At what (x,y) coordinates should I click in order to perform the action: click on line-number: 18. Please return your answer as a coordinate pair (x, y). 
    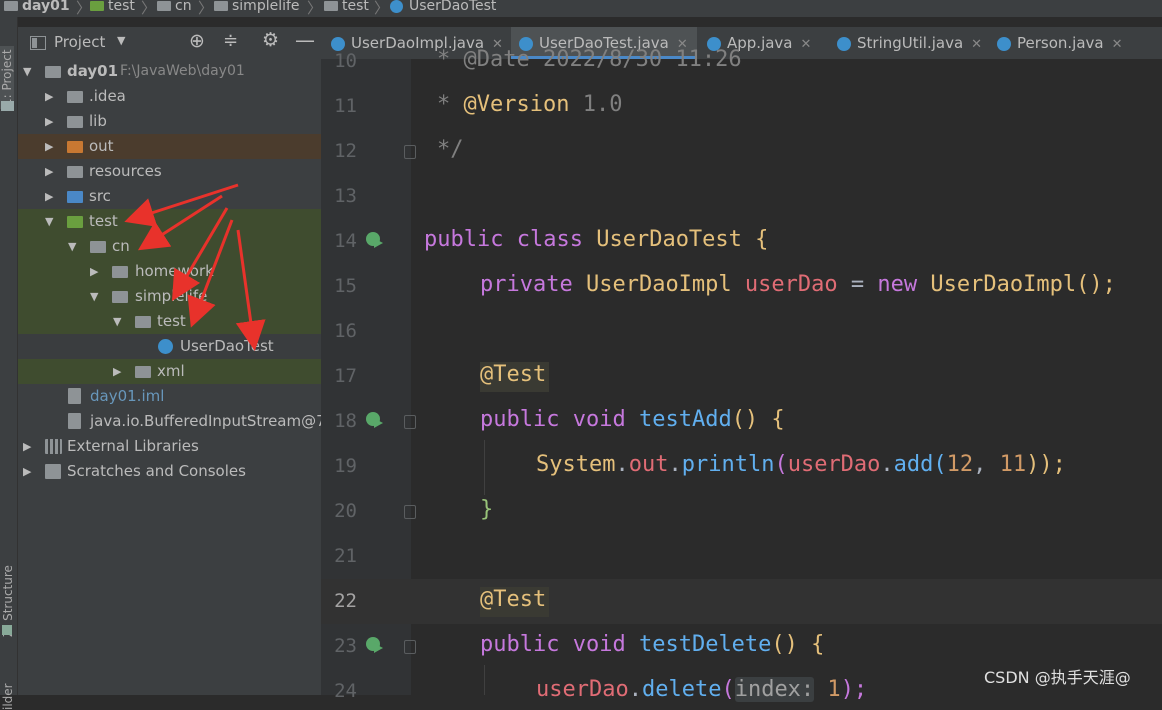
    Looking at the image, I should click on (345, 421).